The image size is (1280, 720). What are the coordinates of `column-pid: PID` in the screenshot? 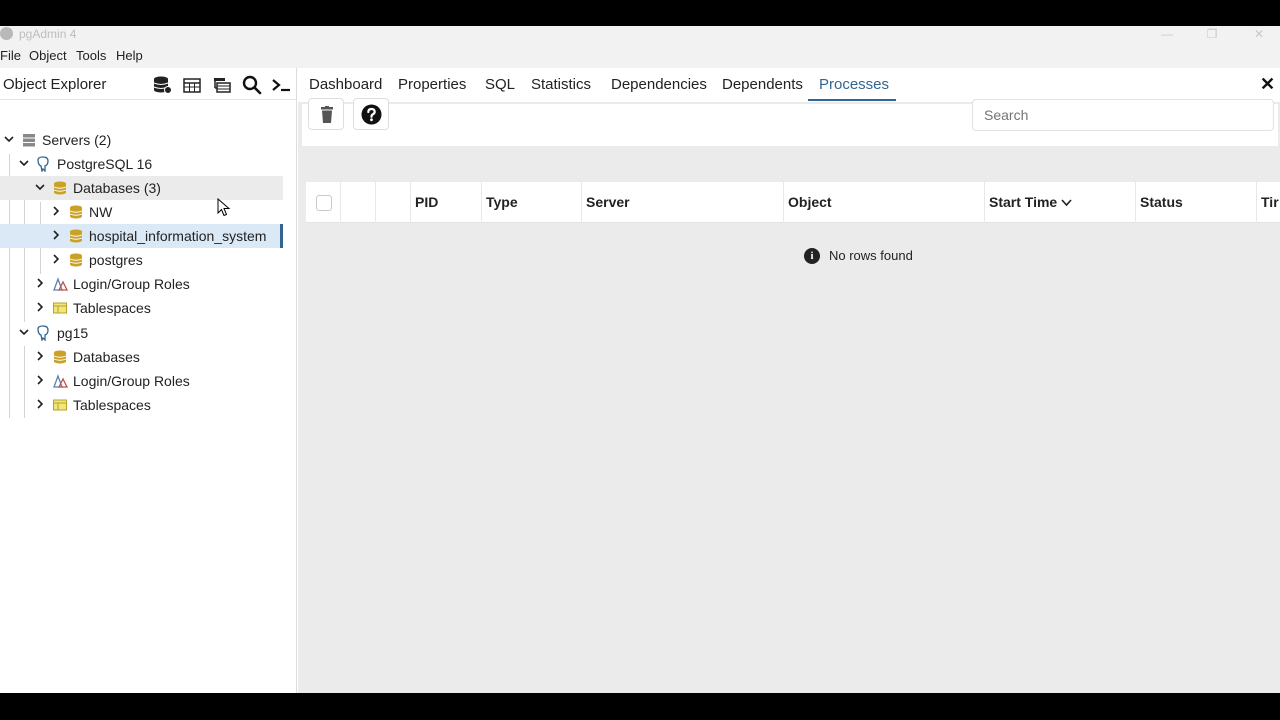 It's located at (446, 202).